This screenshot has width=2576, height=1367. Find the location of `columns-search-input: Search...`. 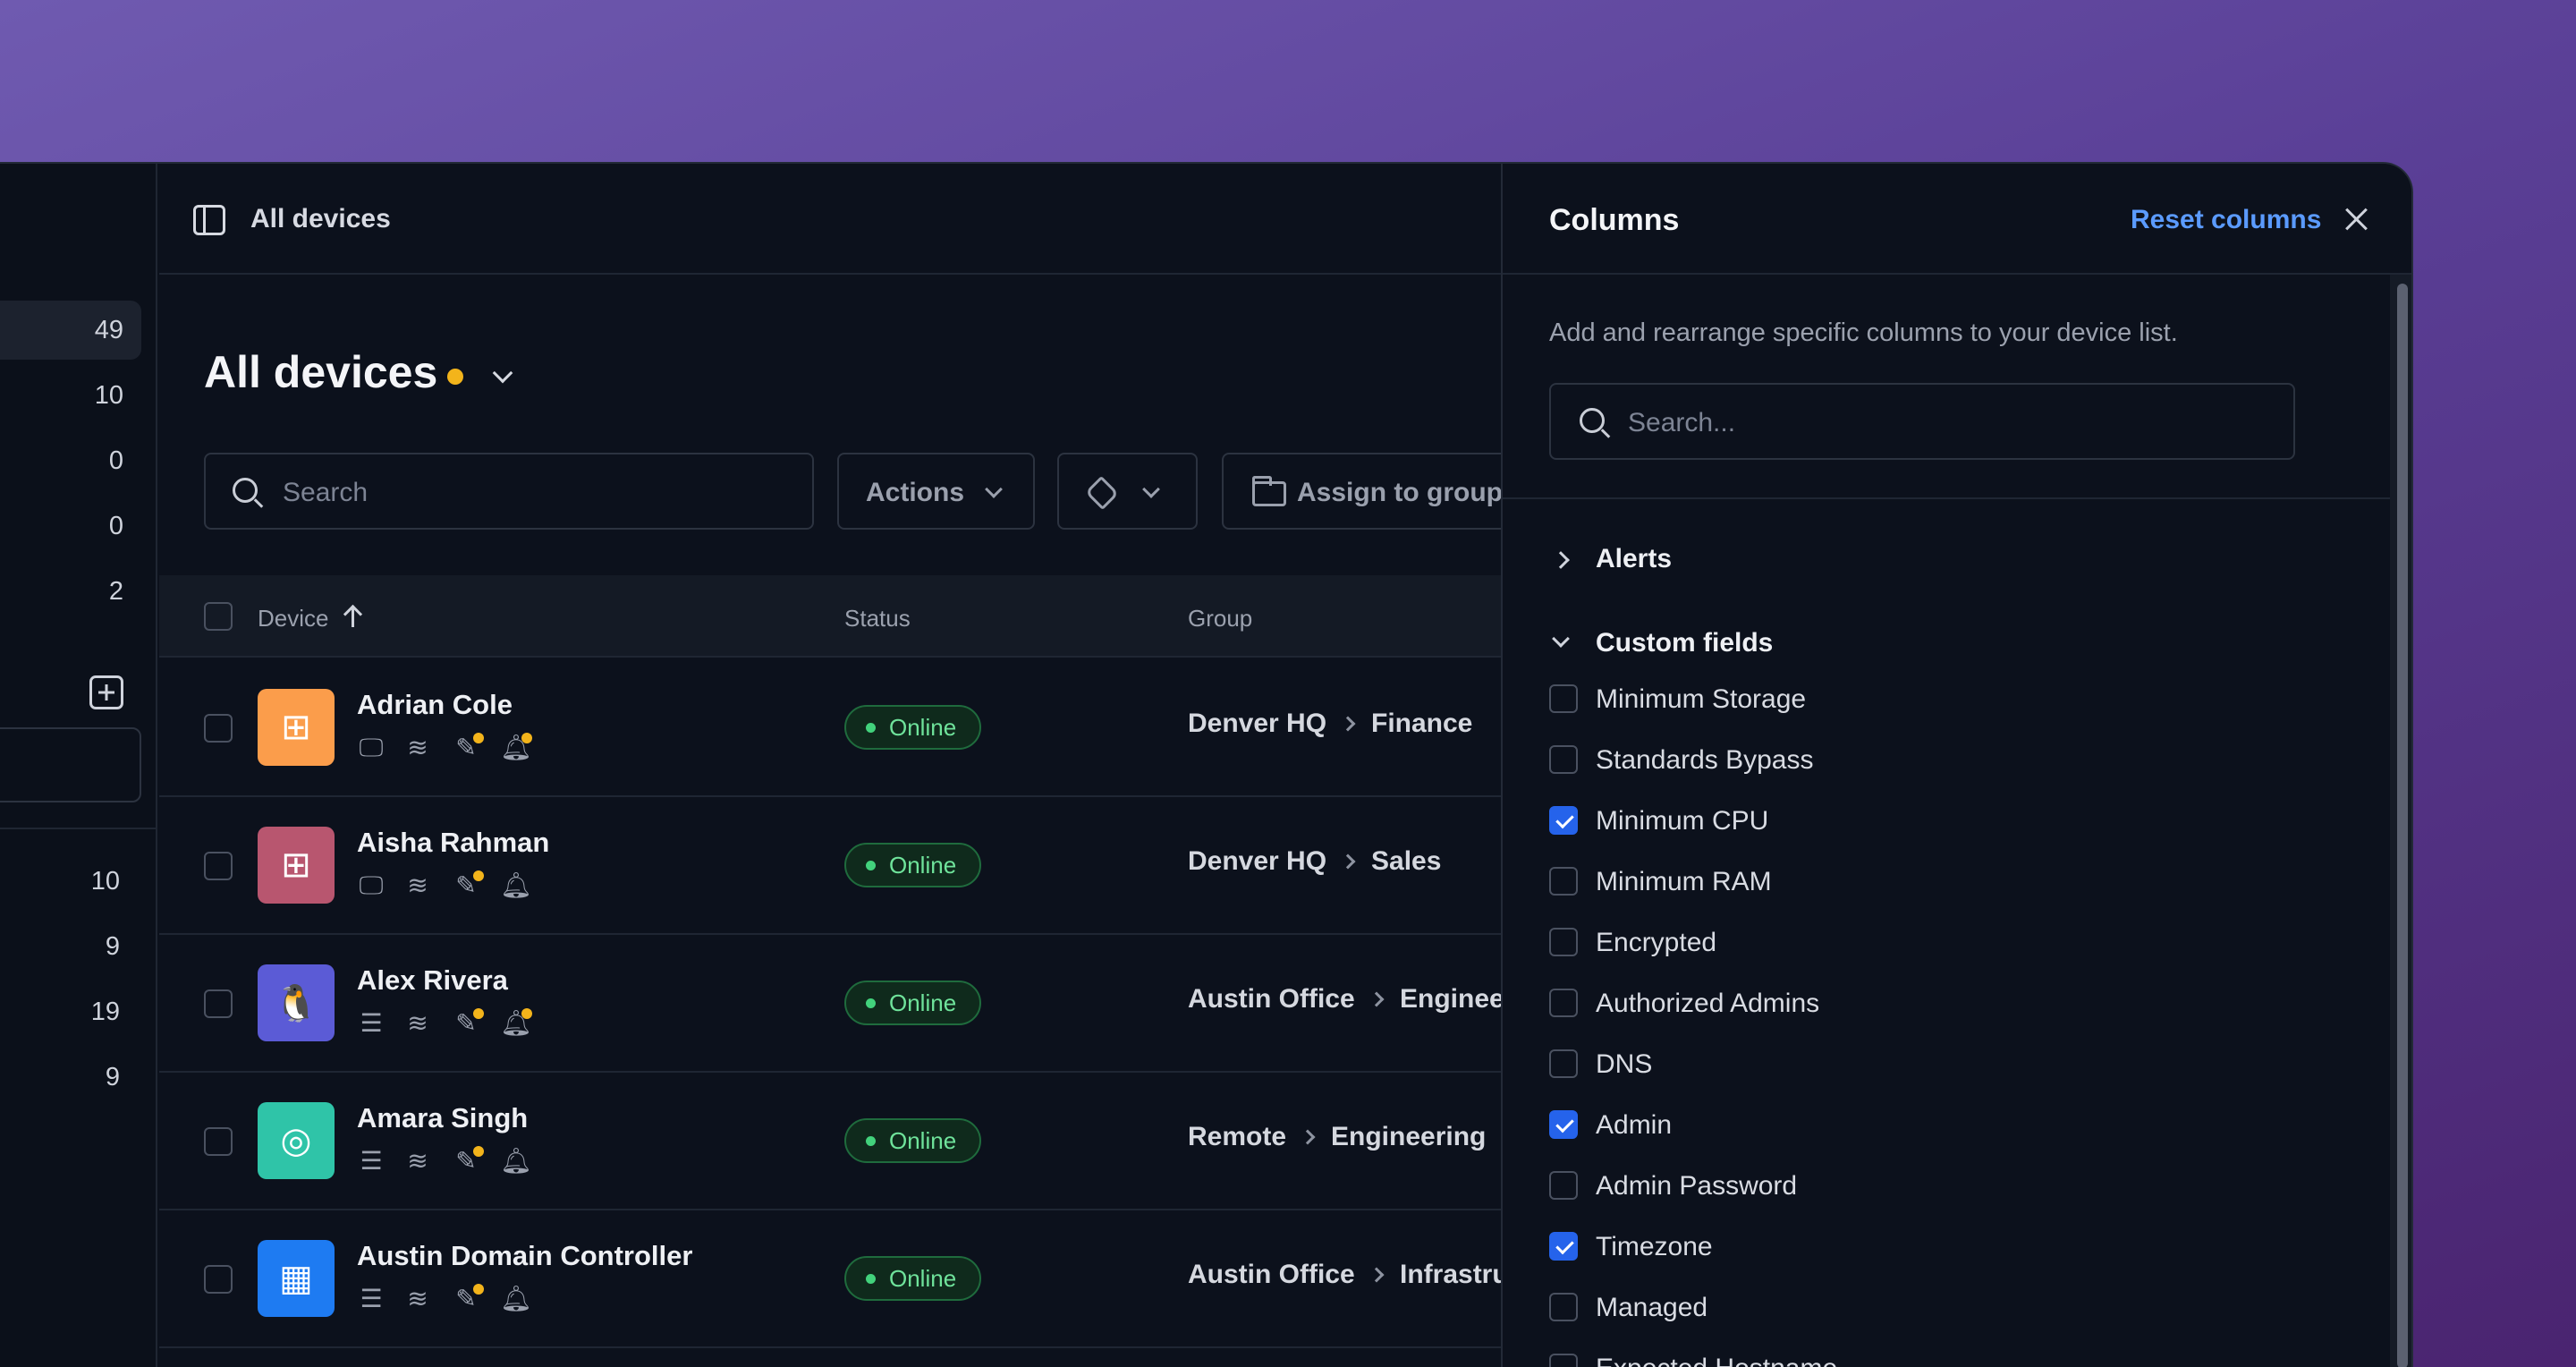

columns-search-input: Search... is located at coordinates (1922, 421).